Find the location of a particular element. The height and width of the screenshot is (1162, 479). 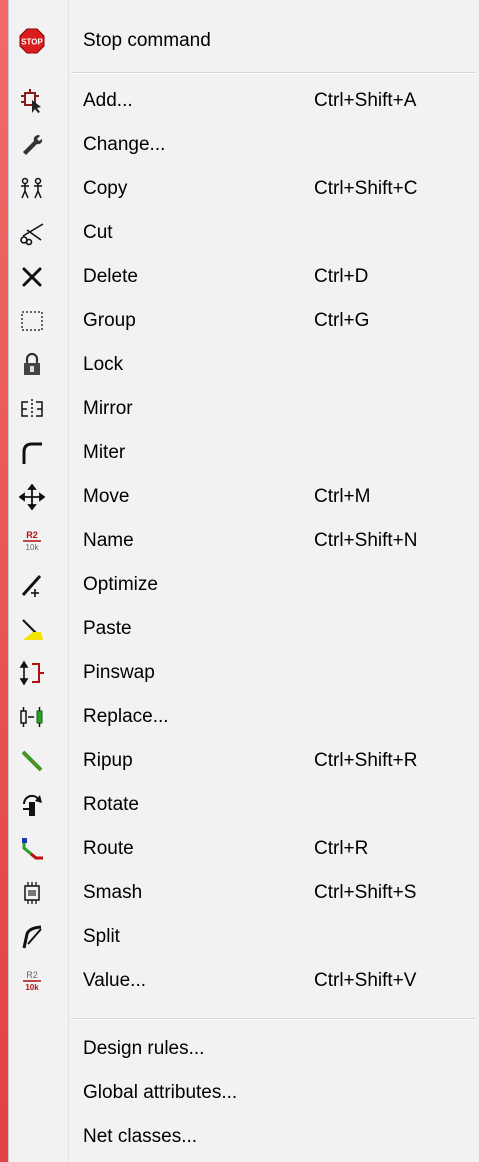

scissors-icon is located at coordinates (32, 233).